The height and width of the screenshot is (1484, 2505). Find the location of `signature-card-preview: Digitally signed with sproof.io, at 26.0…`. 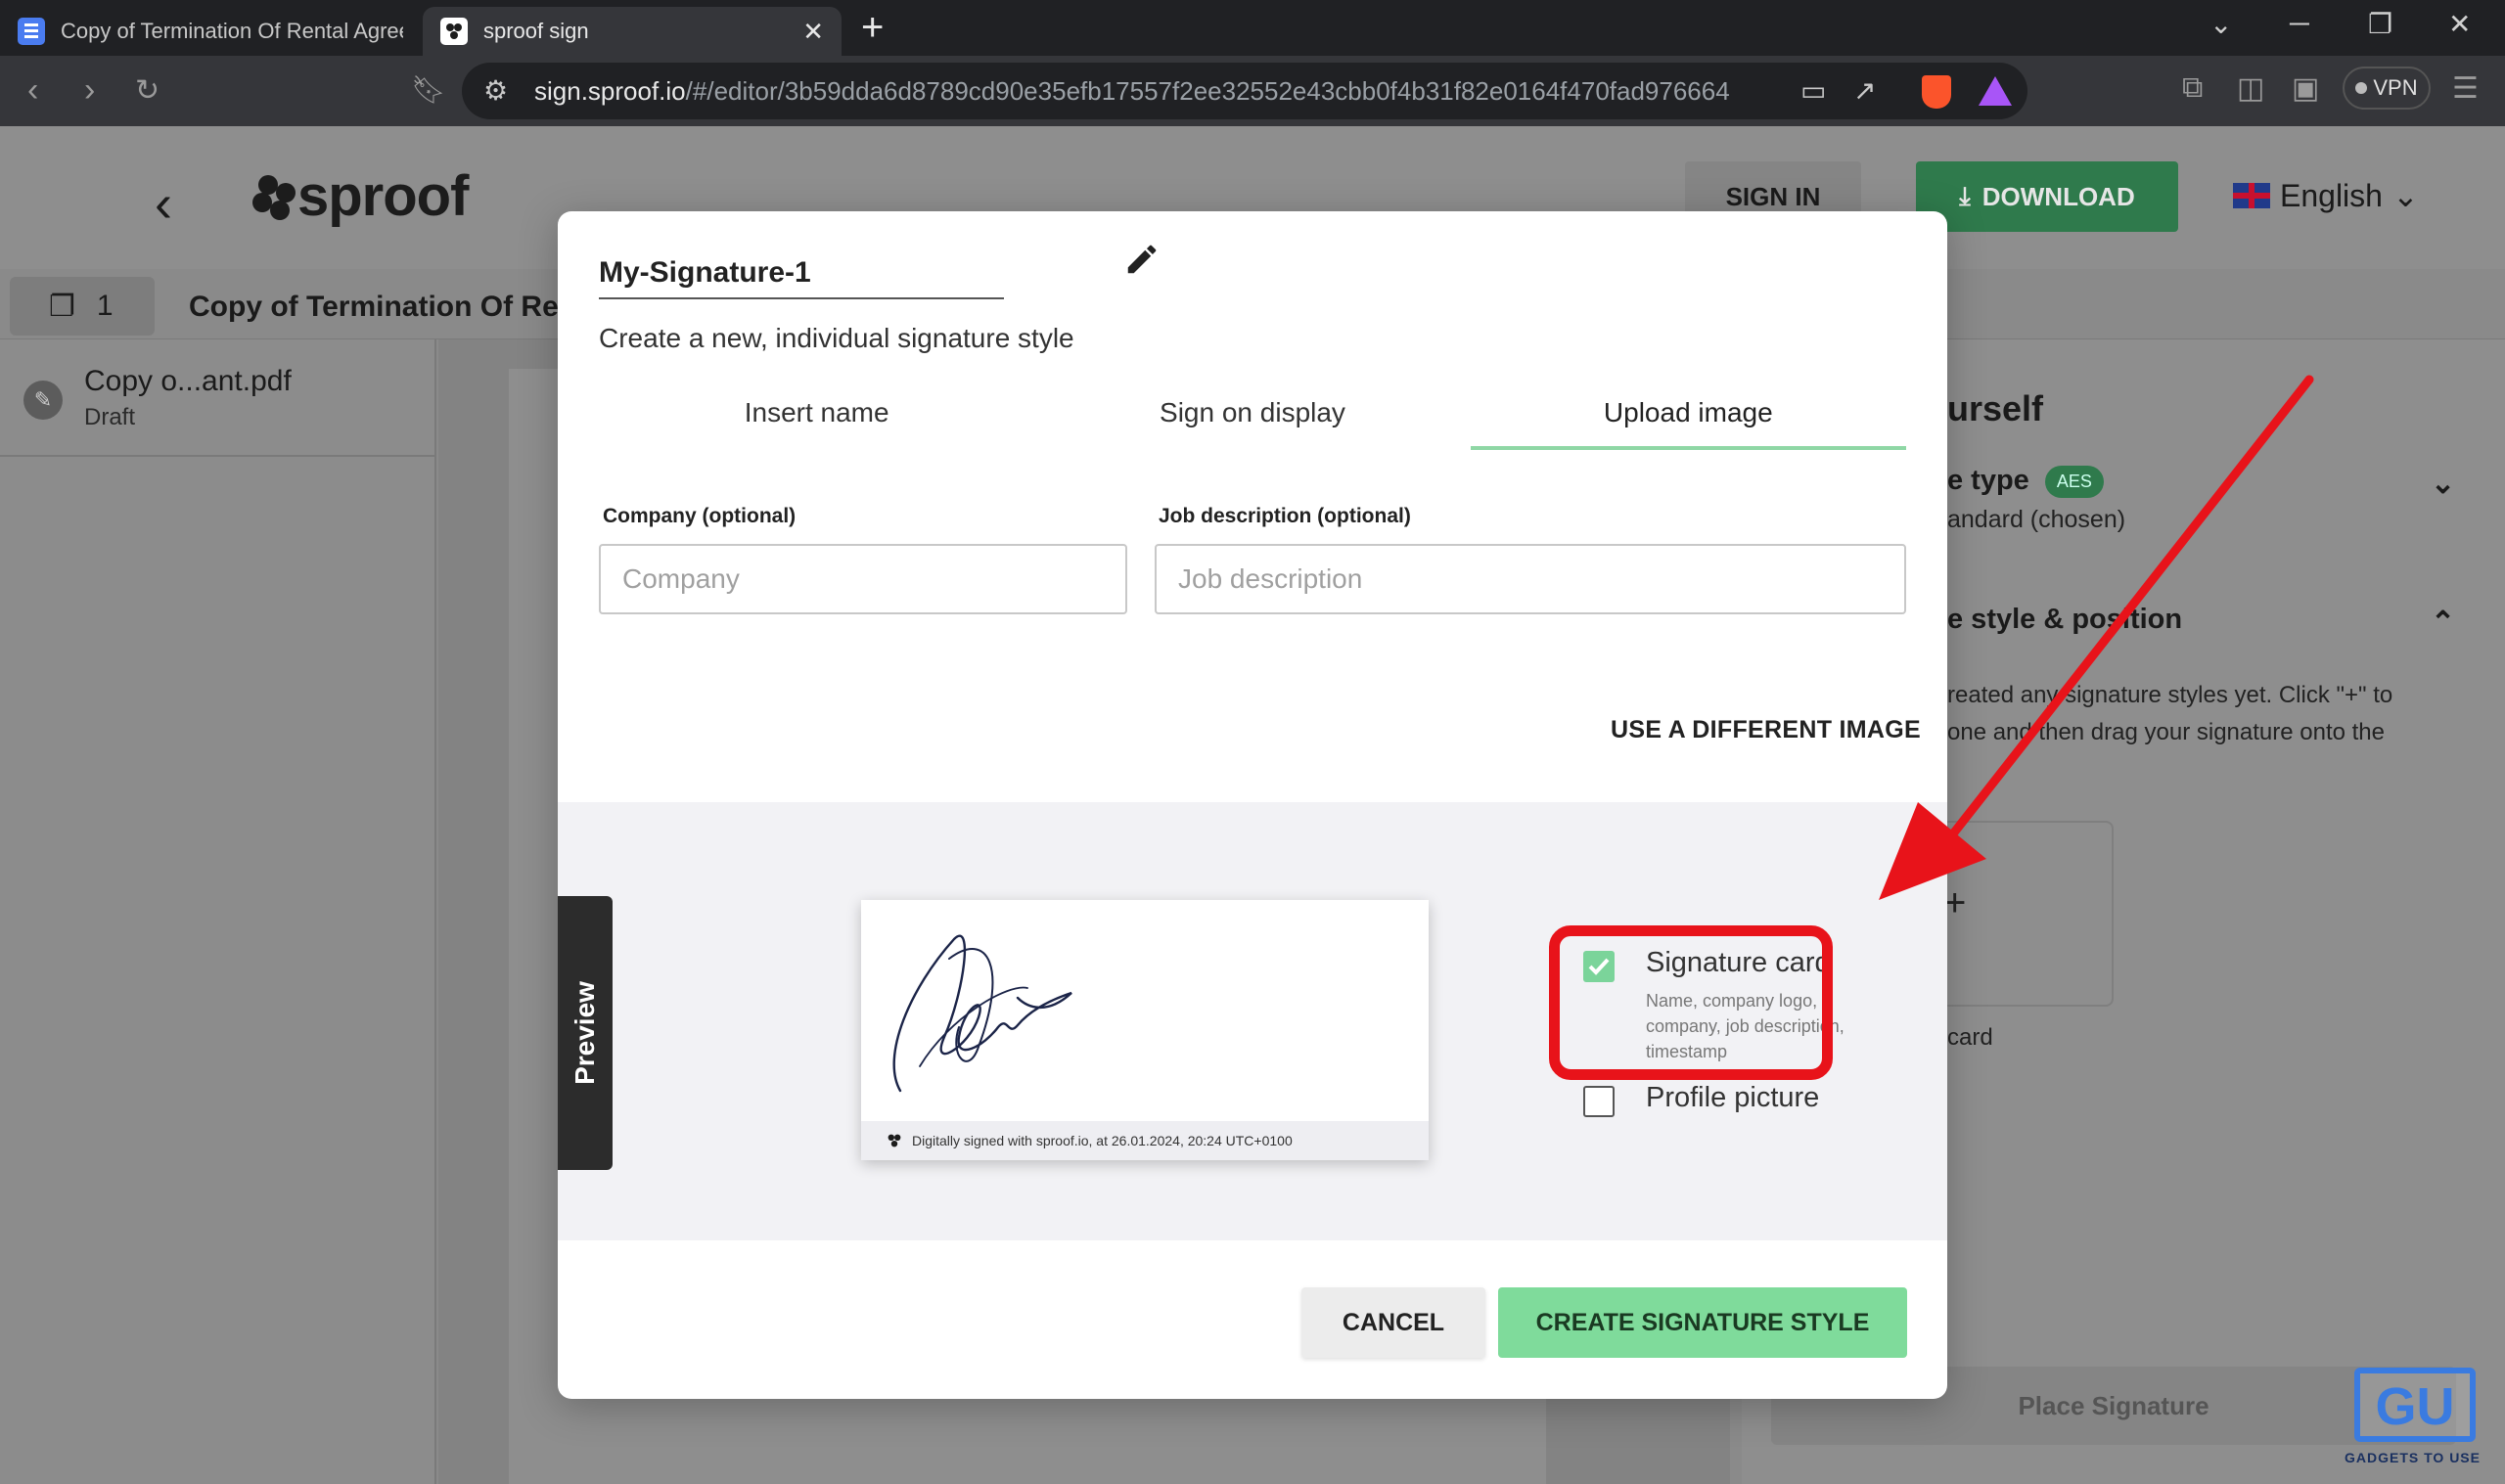

signature-card-preview: Digitally signed with sproof.io, at 26.0… is located at coordinates (1145, 1030).